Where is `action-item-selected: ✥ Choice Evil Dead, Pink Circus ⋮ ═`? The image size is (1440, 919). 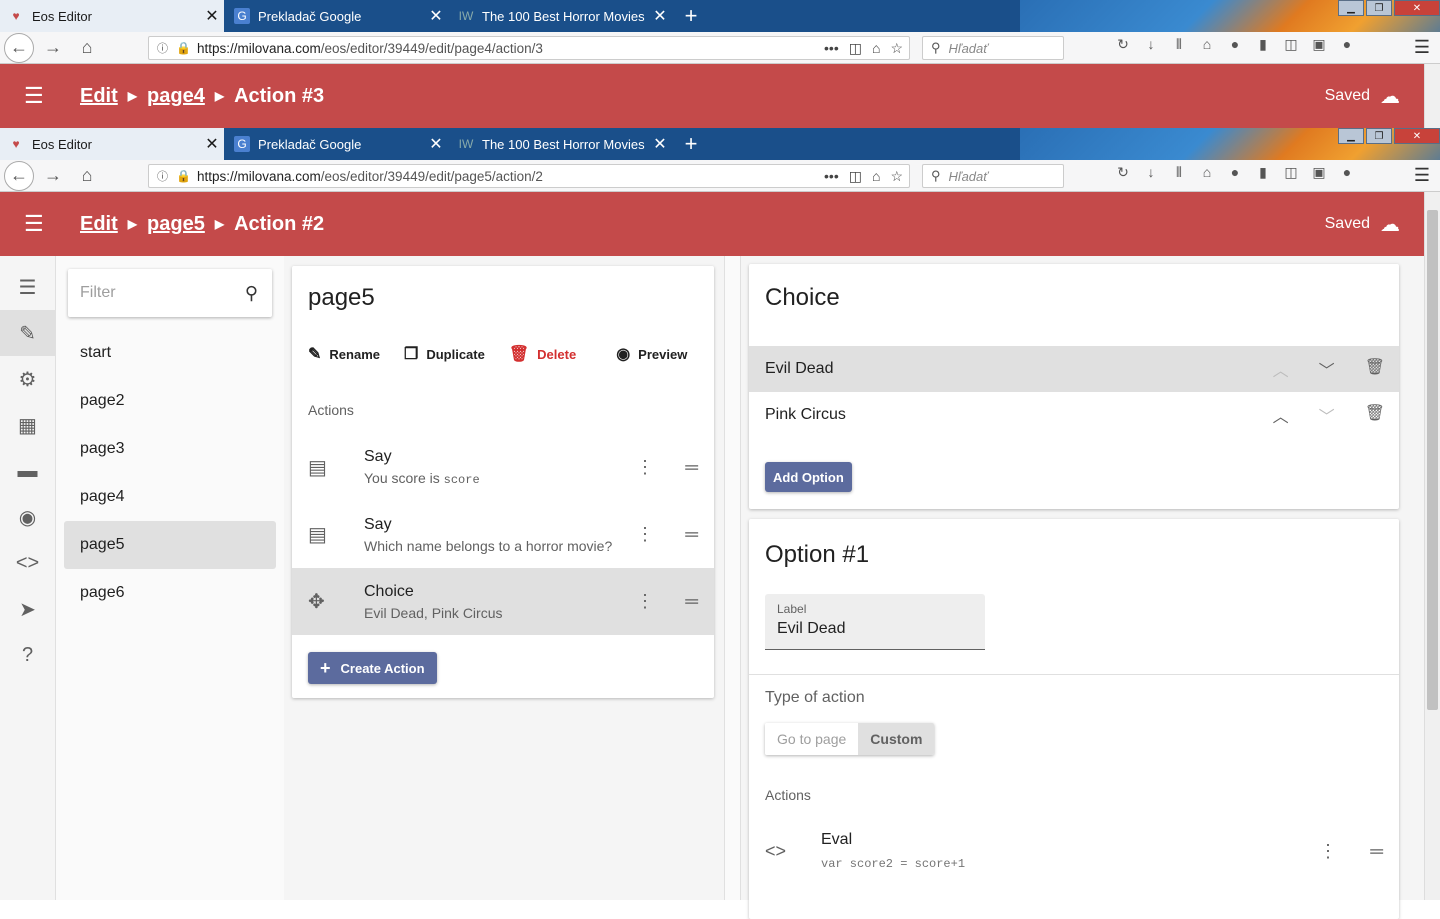
action-item-selected: ✥ Choice Evil Dead, Pink Circus ⋮ ═ is located at coordinates (503, 601).